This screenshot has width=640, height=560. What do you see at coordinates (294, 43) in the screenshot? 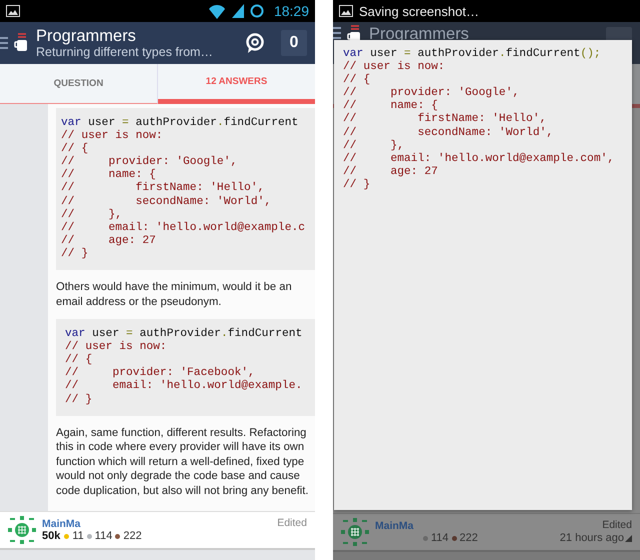
I see `notification-count: 0` at bounding box center [294, 43].